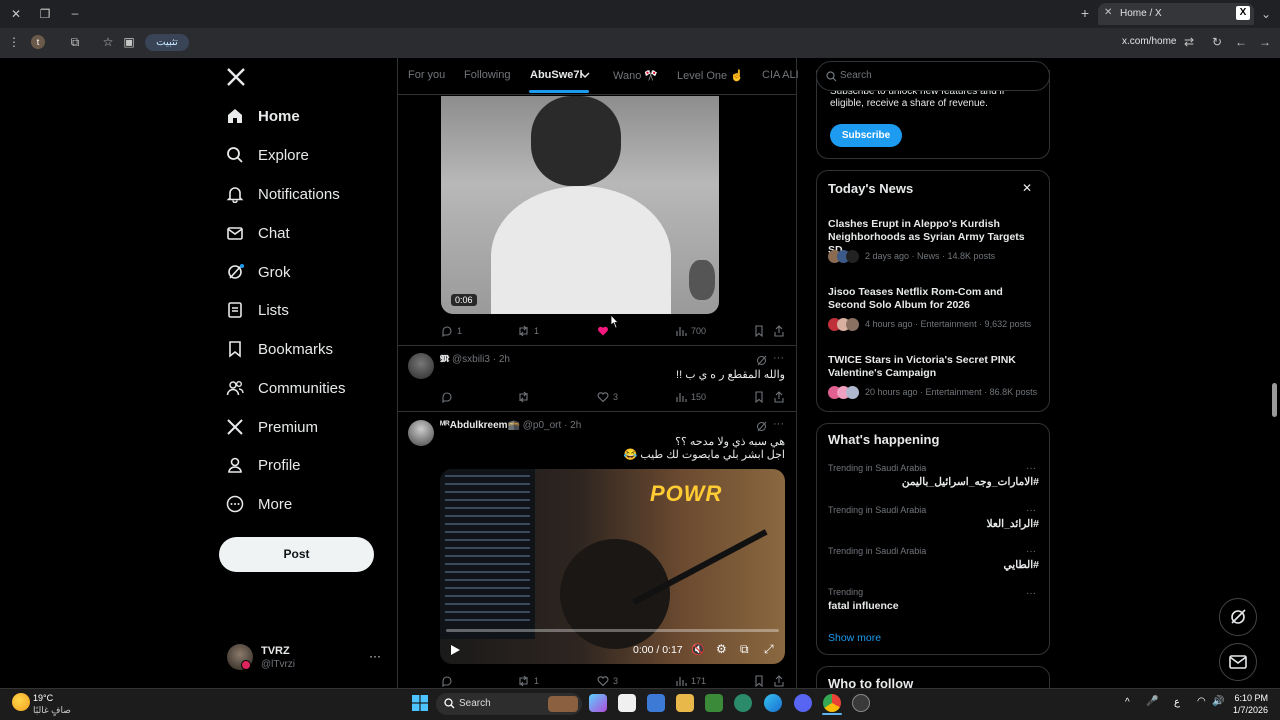  What do you see at coordinates (426, 75) in the screenshot?
I see `tab-for-you: For you` at bounding box center [426, 75].